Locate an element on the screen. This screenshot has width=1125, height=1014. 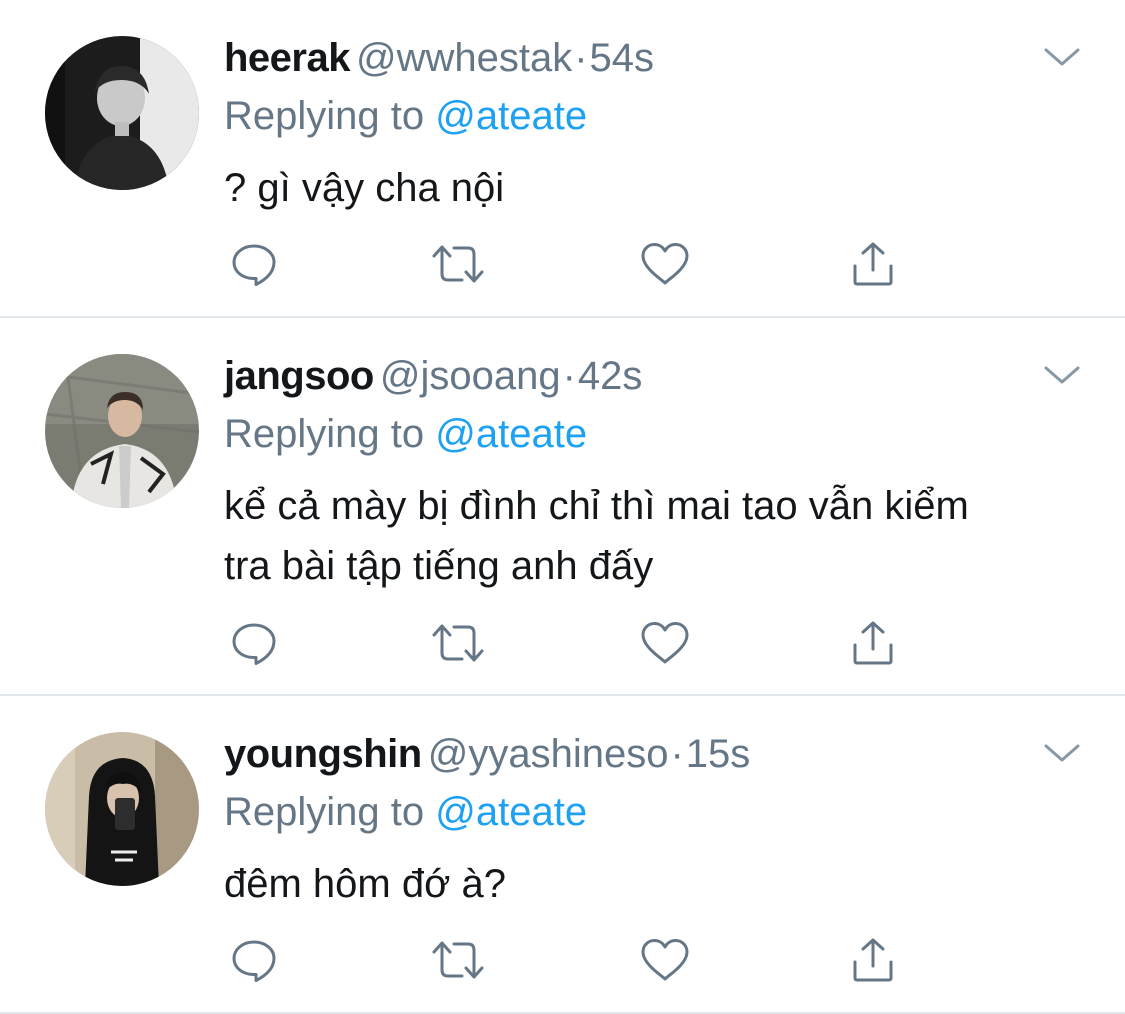
tweet-text: đêm hôm đớ à? is located at coordinates (664, 884).